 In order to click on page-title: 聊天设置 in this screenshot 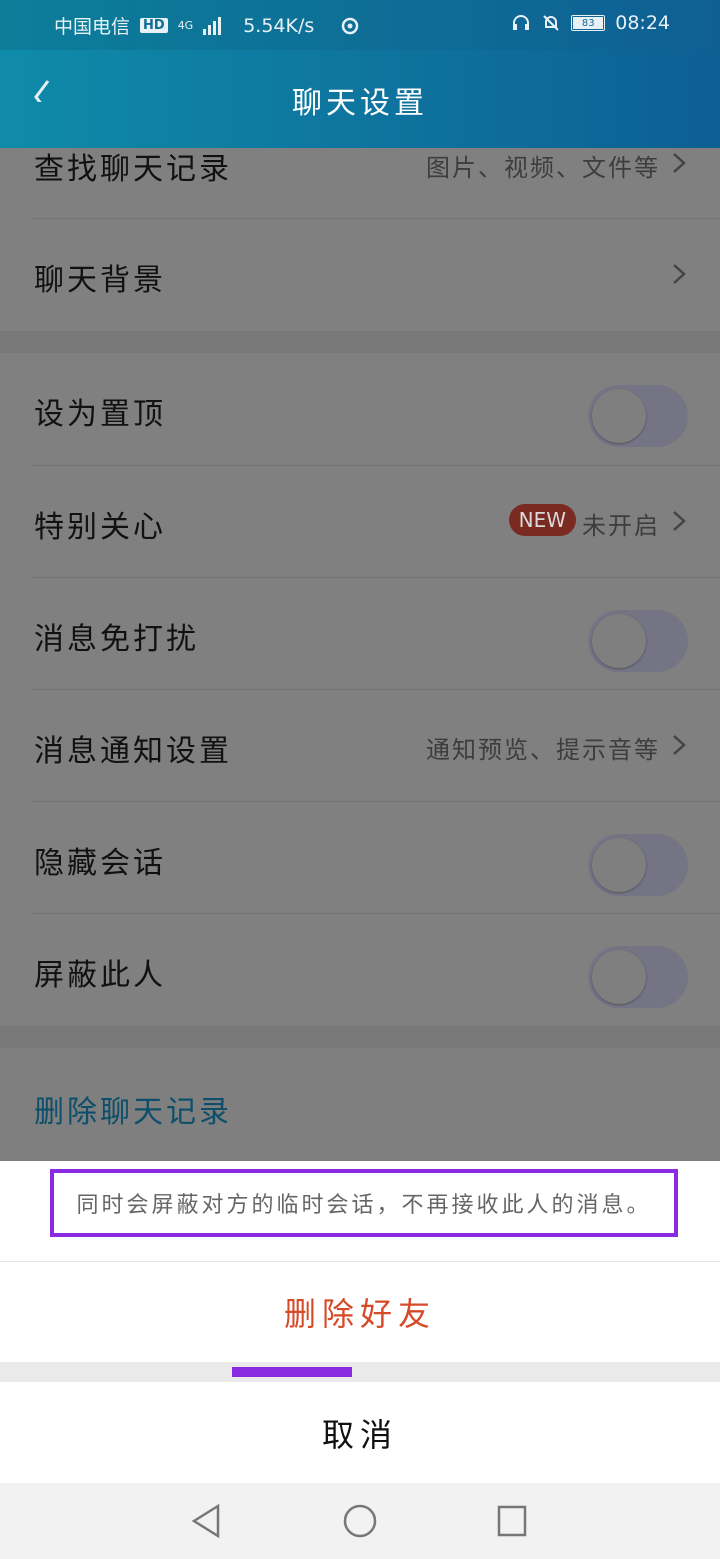, I will do `click(360, 103)`.